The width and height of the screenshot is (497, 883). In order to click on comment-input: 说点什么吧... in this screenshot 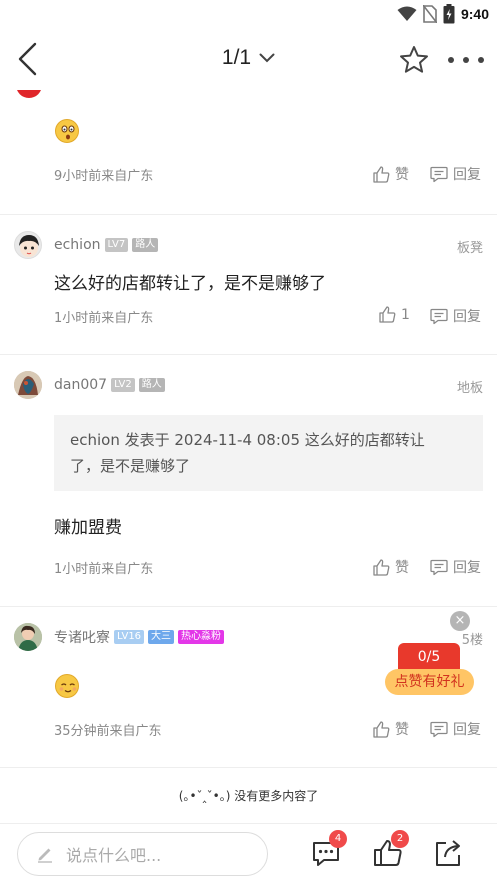, I will do `click(142, 854)`.